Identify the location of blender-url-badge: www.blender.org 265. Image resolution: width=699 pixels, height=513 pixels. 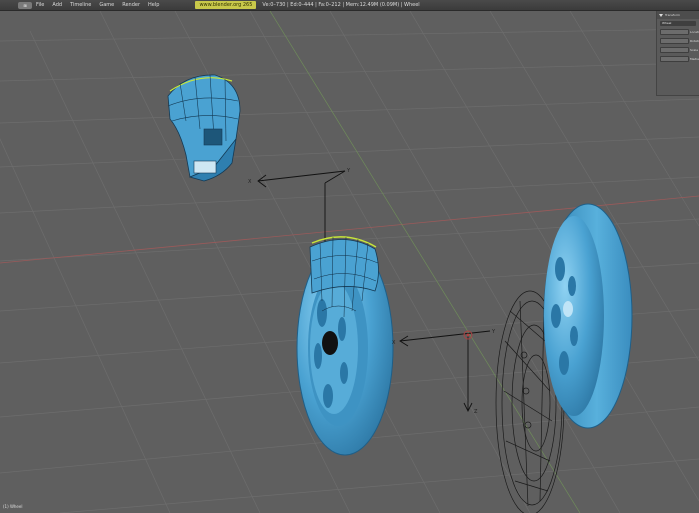
(226, 5).